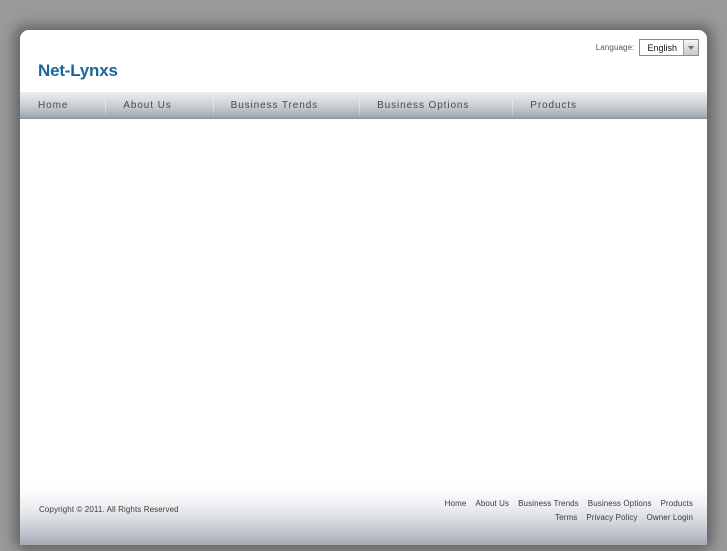 The image size is (727, 551). What do you see at coordinates (109, 509) in the screenshot?
I see `footer-copyright: Copyright © 2011. All Rights Reserved` at bounding box center [109, 509].